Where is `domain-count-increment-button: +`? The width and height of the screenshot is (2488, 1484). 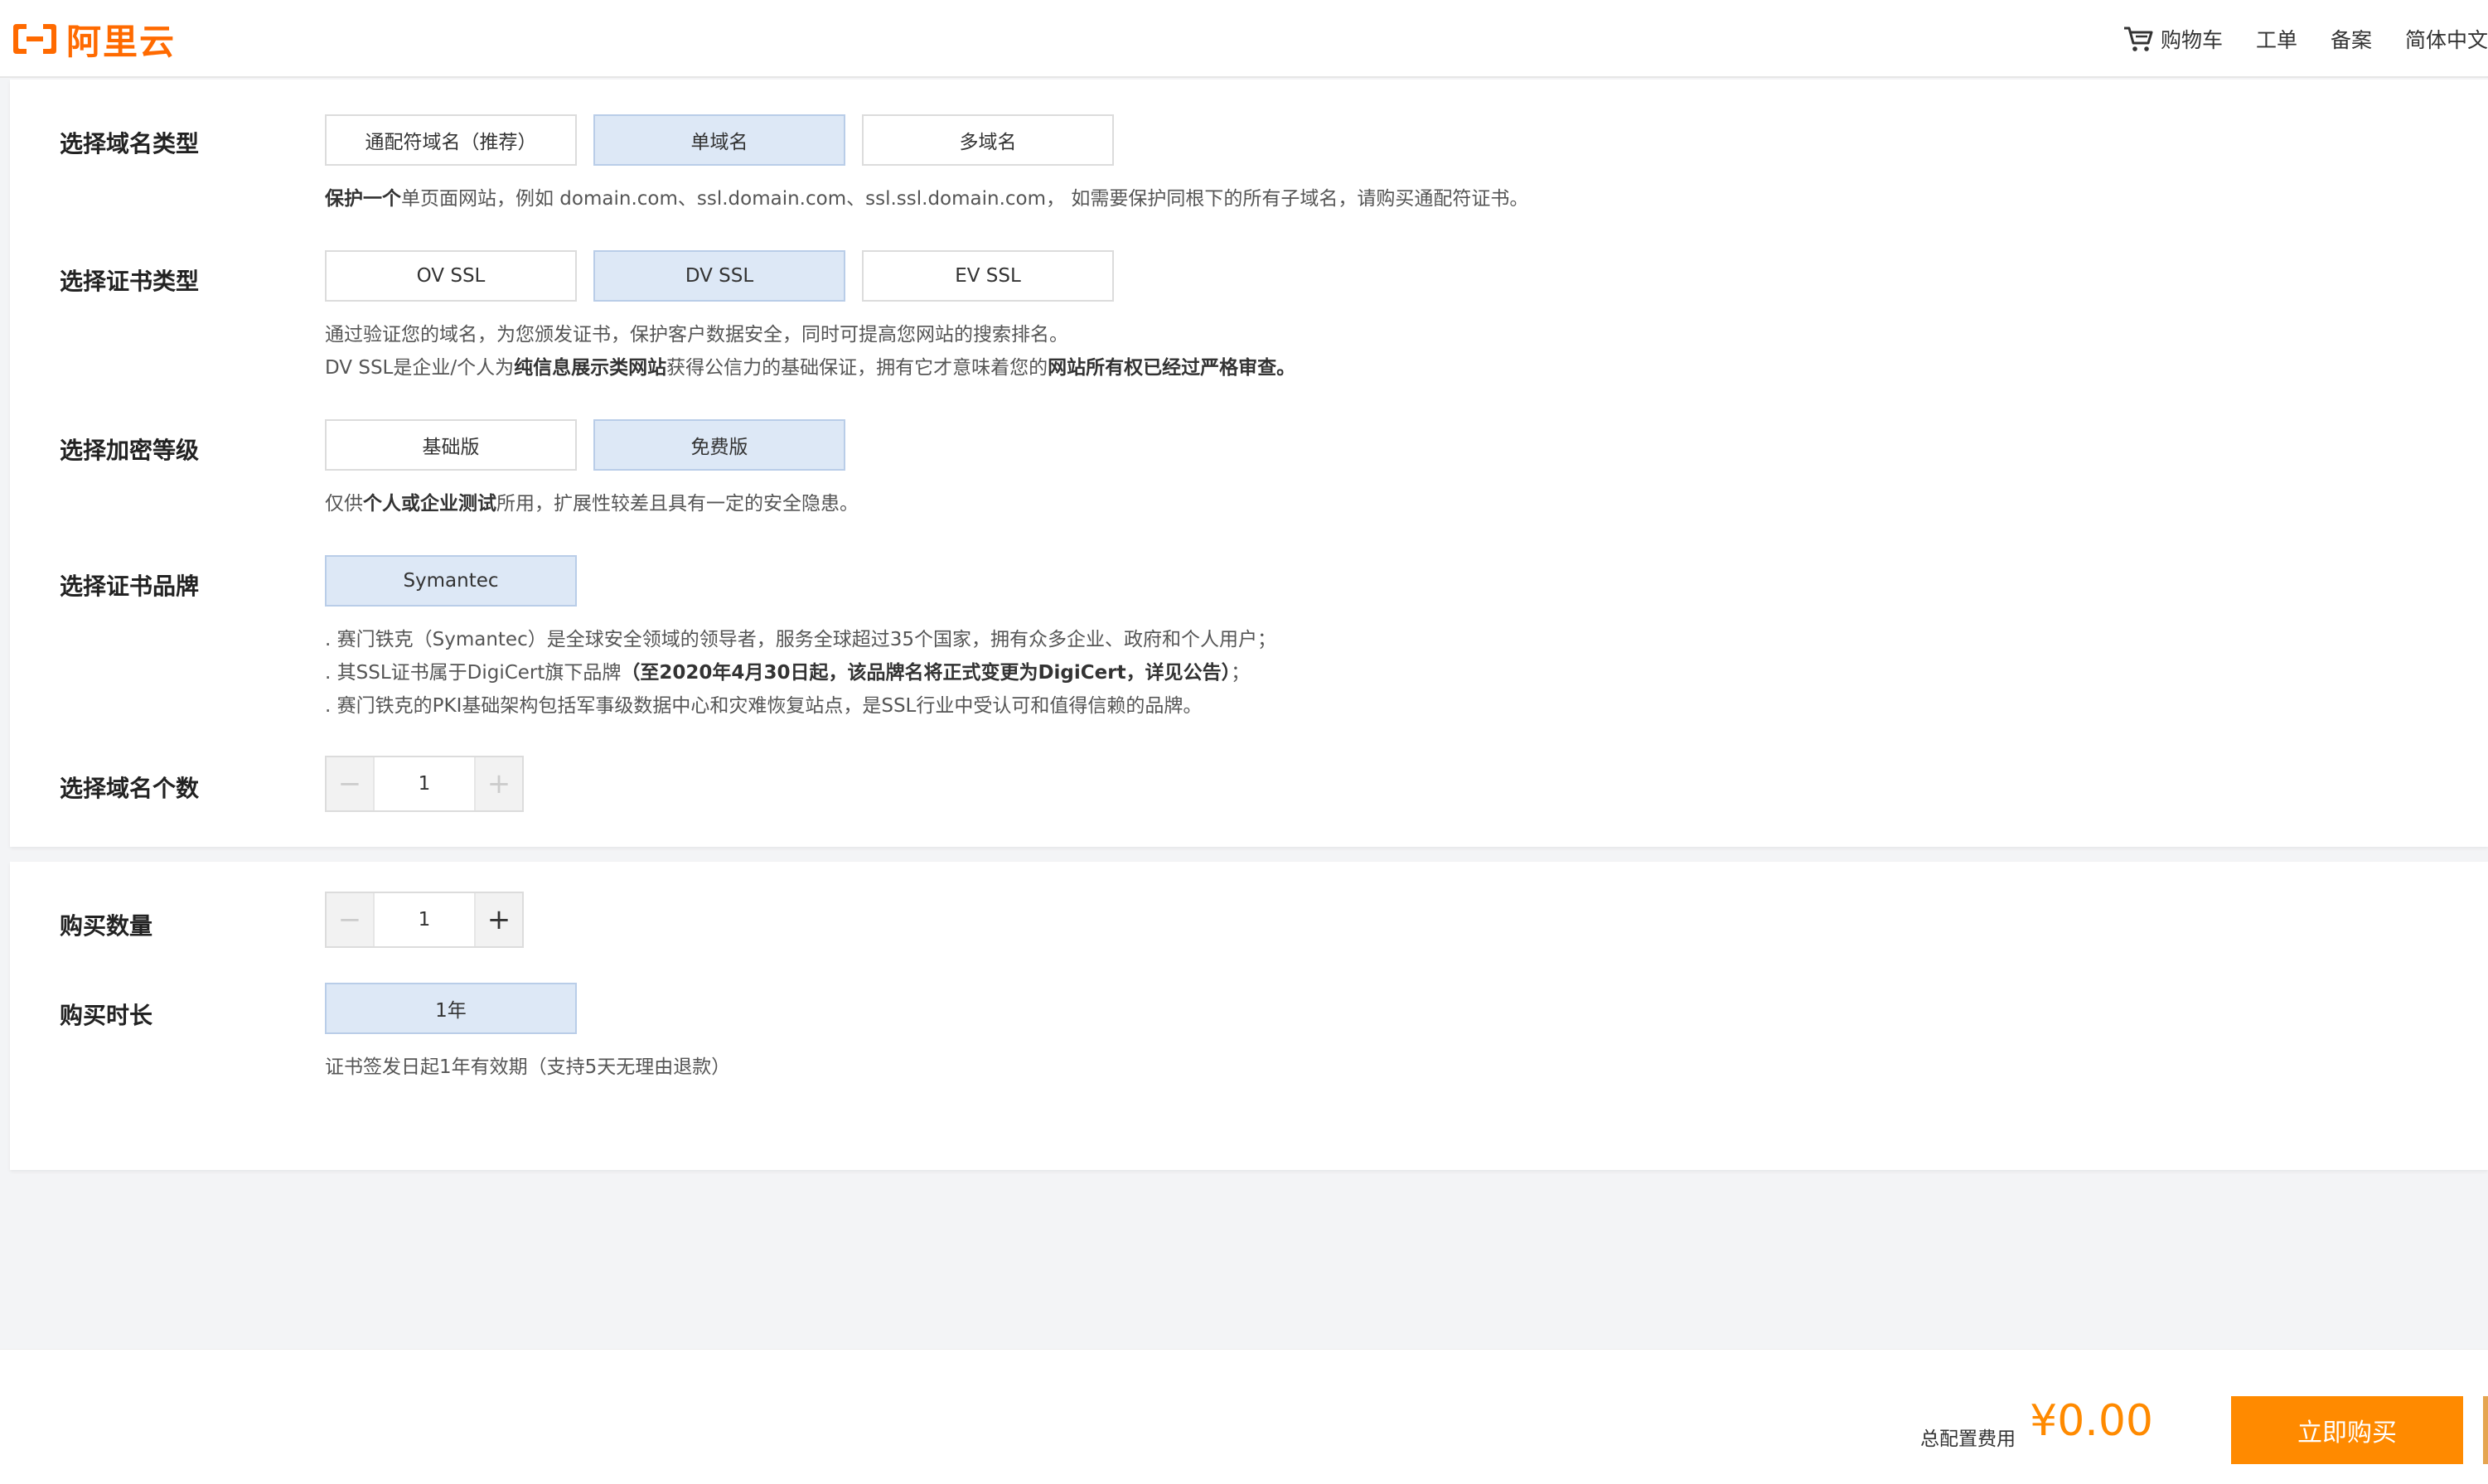 domain-count-increment-button: + is located at coordinates (499, 783).